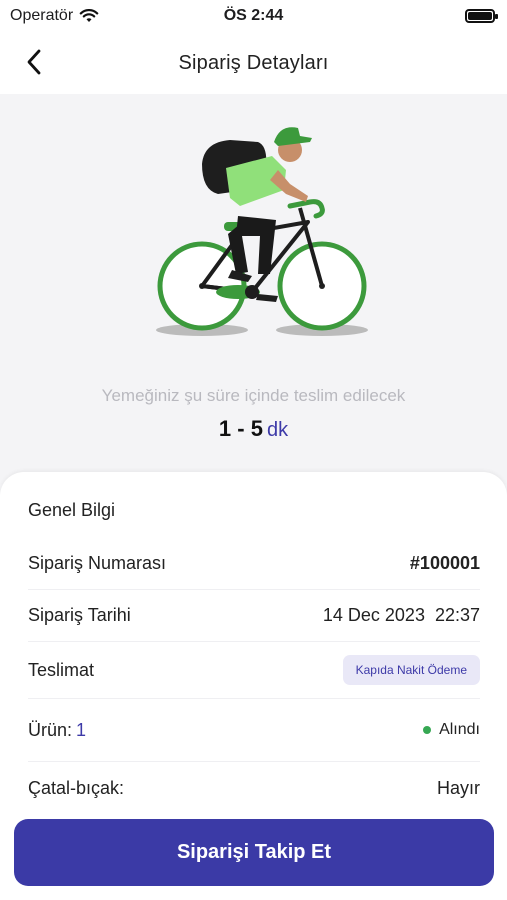 This screenshot has width=507, height=900. What do you see at coordinates (458, 787) in the screenshot?
I see `cutlery-value: Hayır` at bounding box center [458, 787].